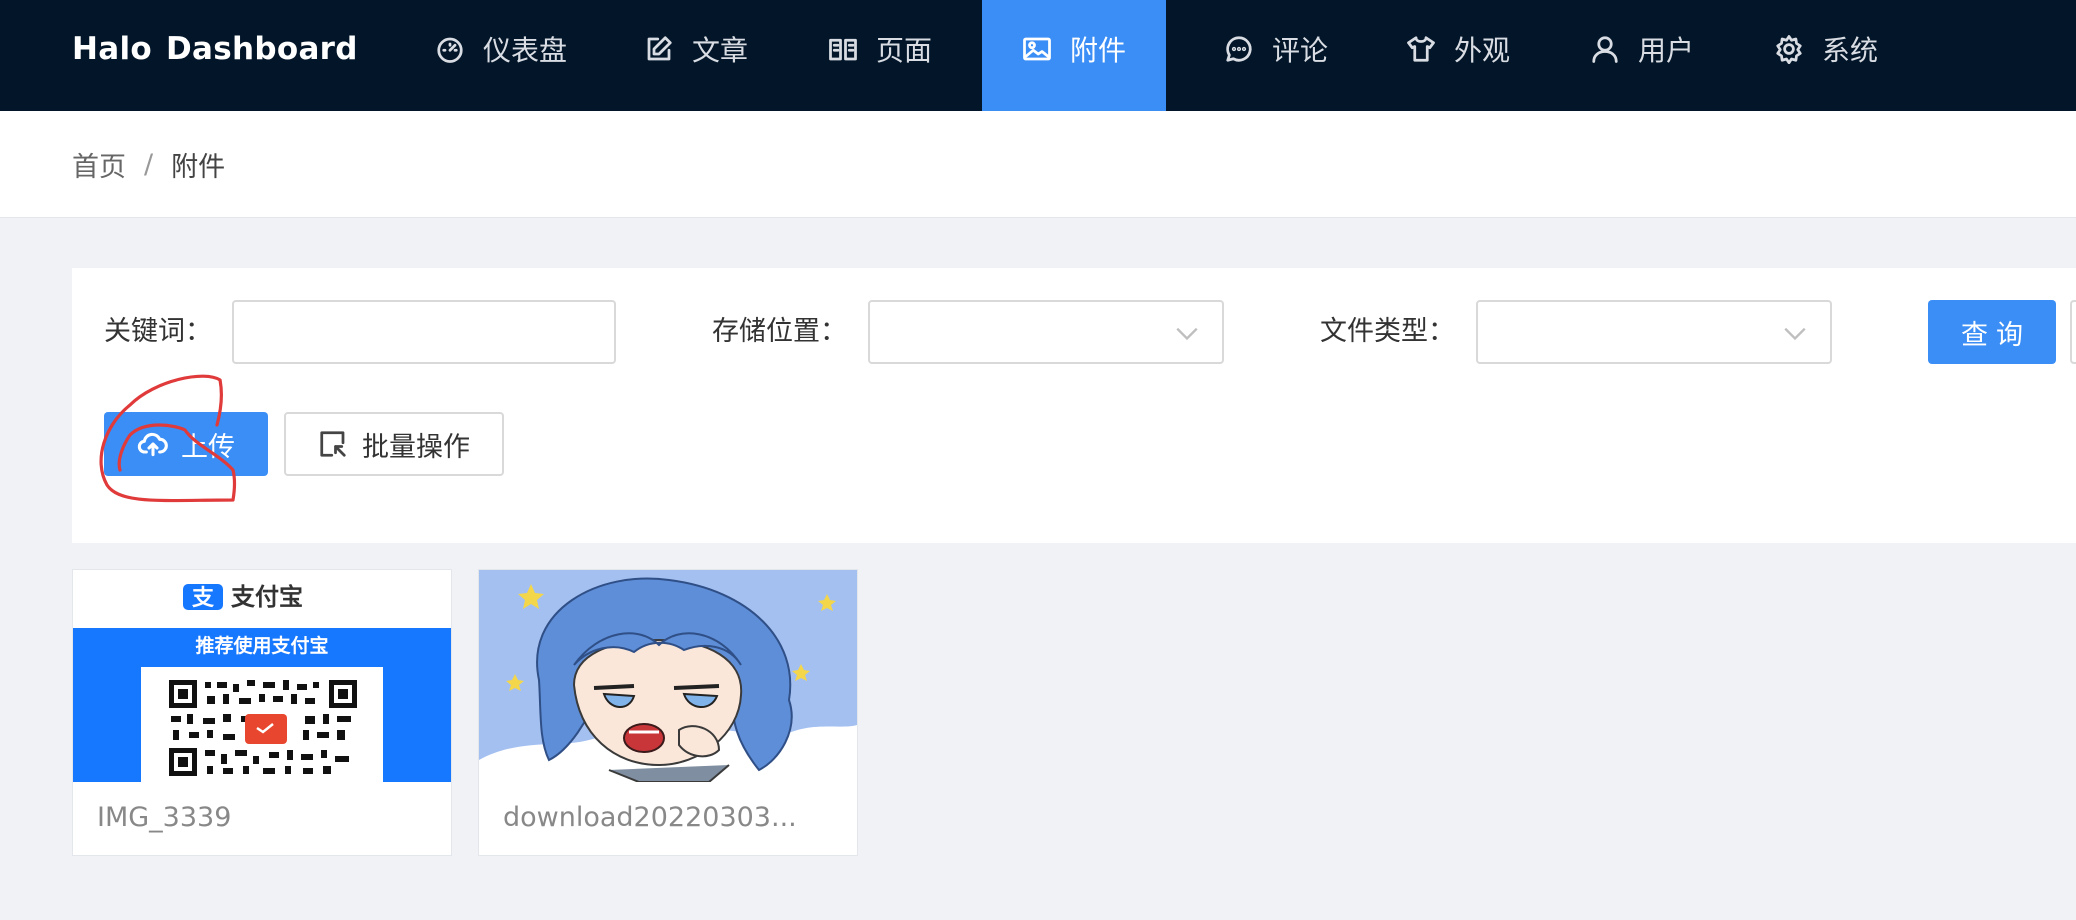 The width and height of the screenshot is (2076, 920). I want to click on keyword-input, so click(424, 332).